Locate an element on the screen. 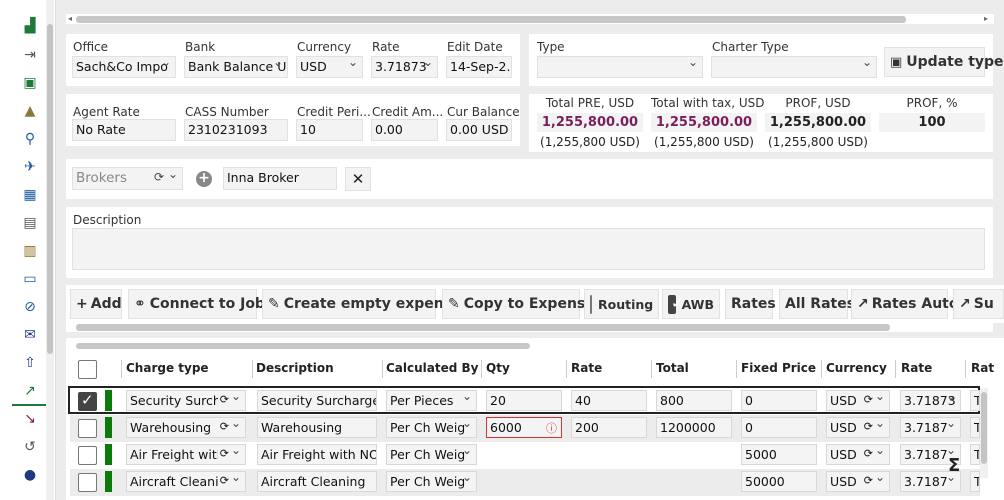 The height and width of the screenshot is (500, 1004). comments-icon: ● is located at coordinates (30, 475).